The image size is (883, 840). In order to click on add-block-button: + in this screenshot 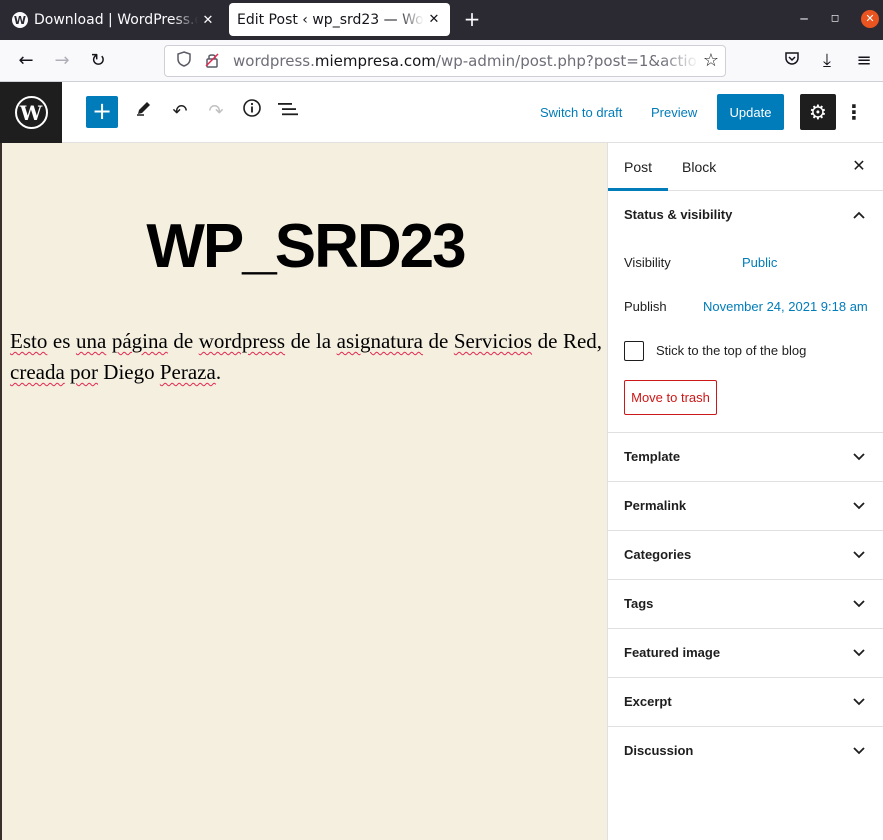, I will do `click(102, 112)`.